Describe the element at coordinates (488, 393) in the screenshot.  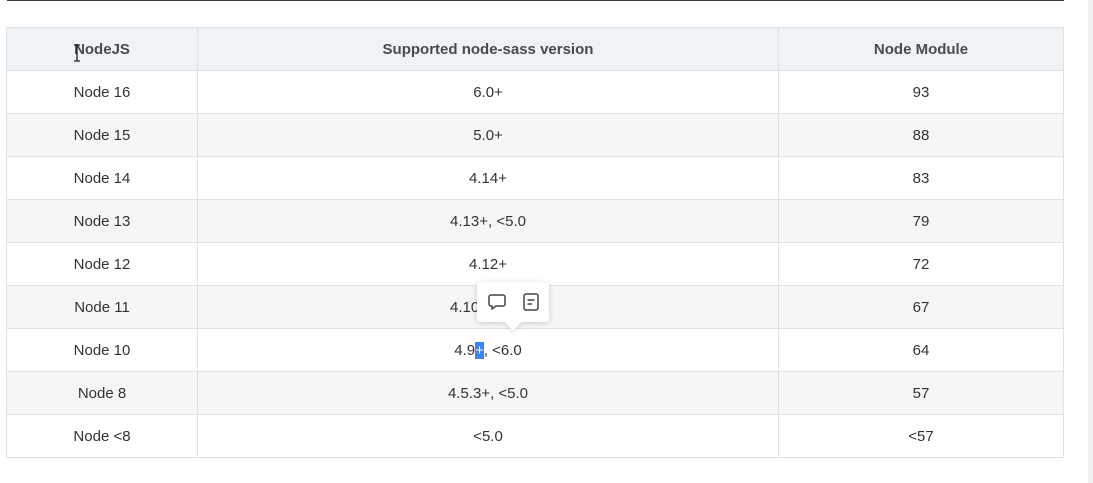
I see `node-sass-version-cell: 4.5.3+, <5.0` at that location.